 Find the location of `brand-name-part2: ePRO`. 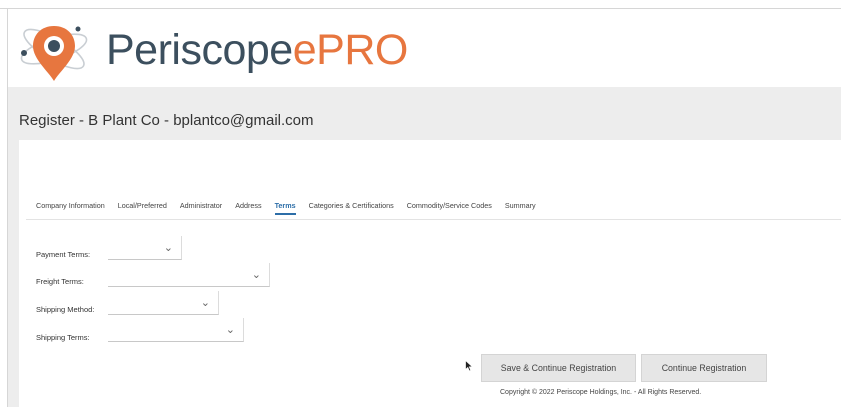

brand-name-part2: ePRO is located at coordinates (350, 50).